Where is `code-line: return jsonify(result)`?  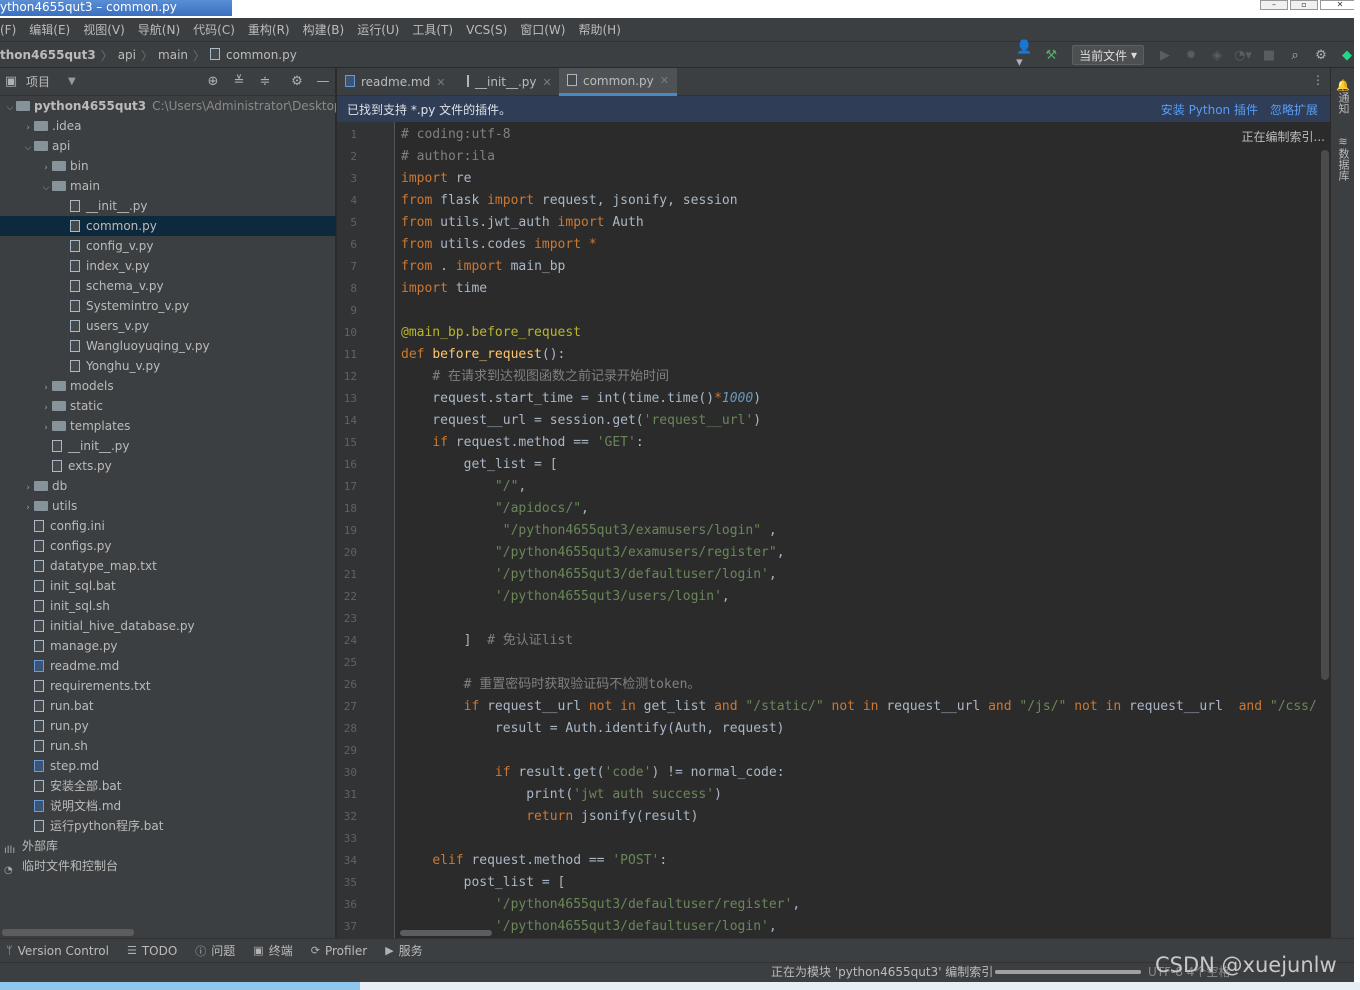 code-line: return jsonify(result) is located at coordinates (549, 817).